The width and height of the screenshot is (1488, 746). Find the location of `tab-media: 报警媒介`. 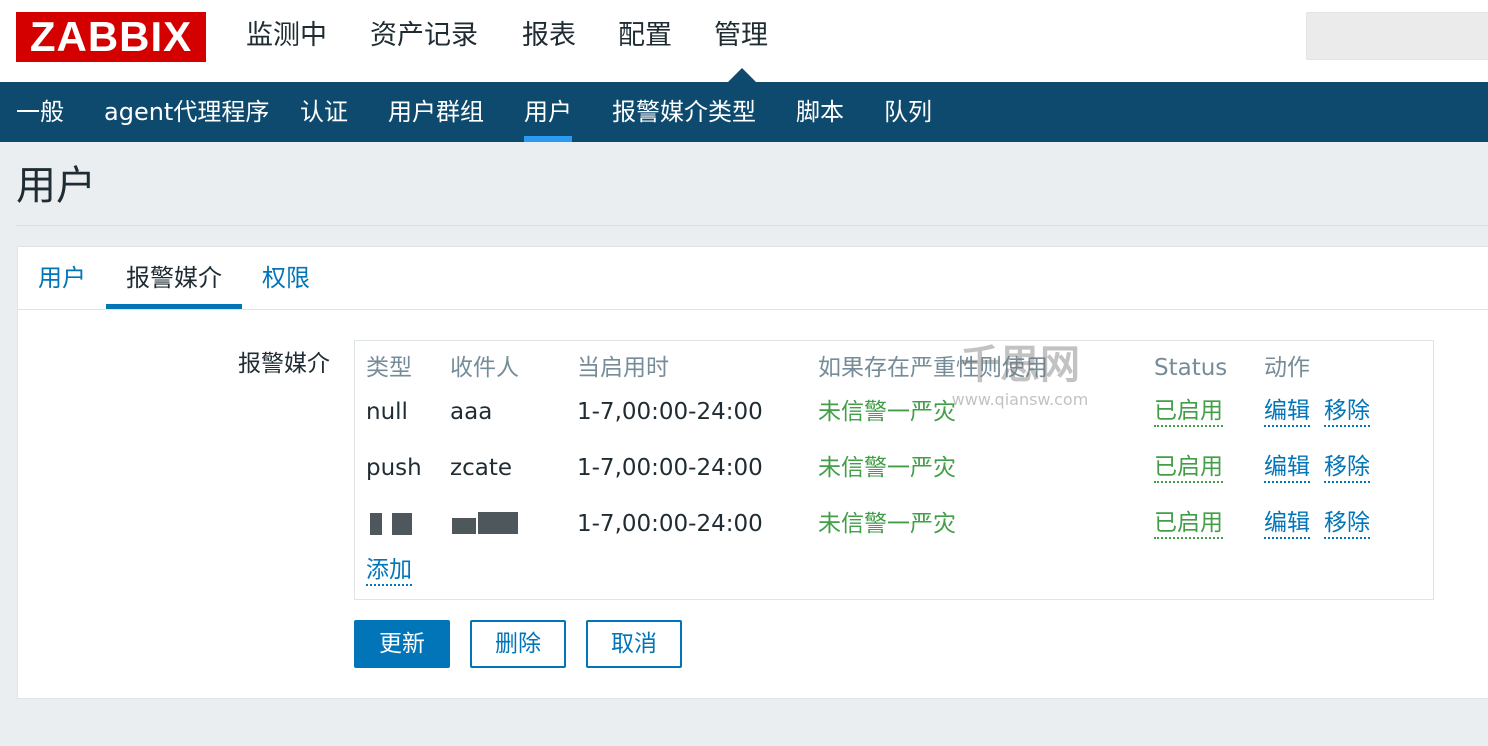

tab-media: 报警媒介 is located at coordinates (174, 278).